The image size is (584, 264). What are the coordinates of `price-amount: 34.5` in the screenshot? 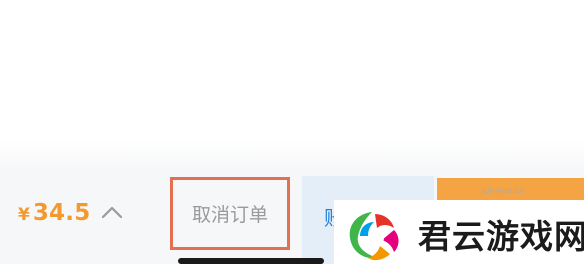 It's located at (61, 213).